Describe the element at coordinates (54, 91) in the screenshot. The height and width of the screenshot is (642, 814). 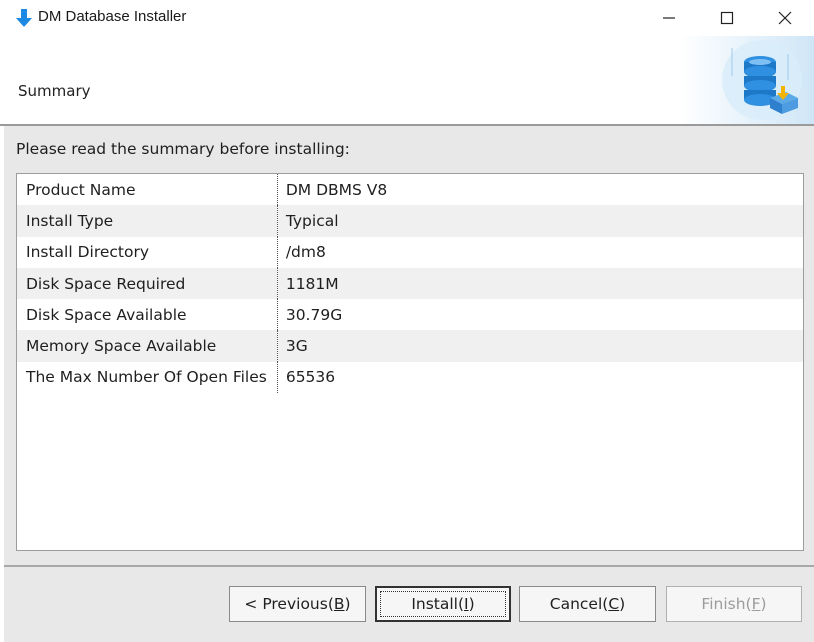
I see `page-title: Summary` at that location.